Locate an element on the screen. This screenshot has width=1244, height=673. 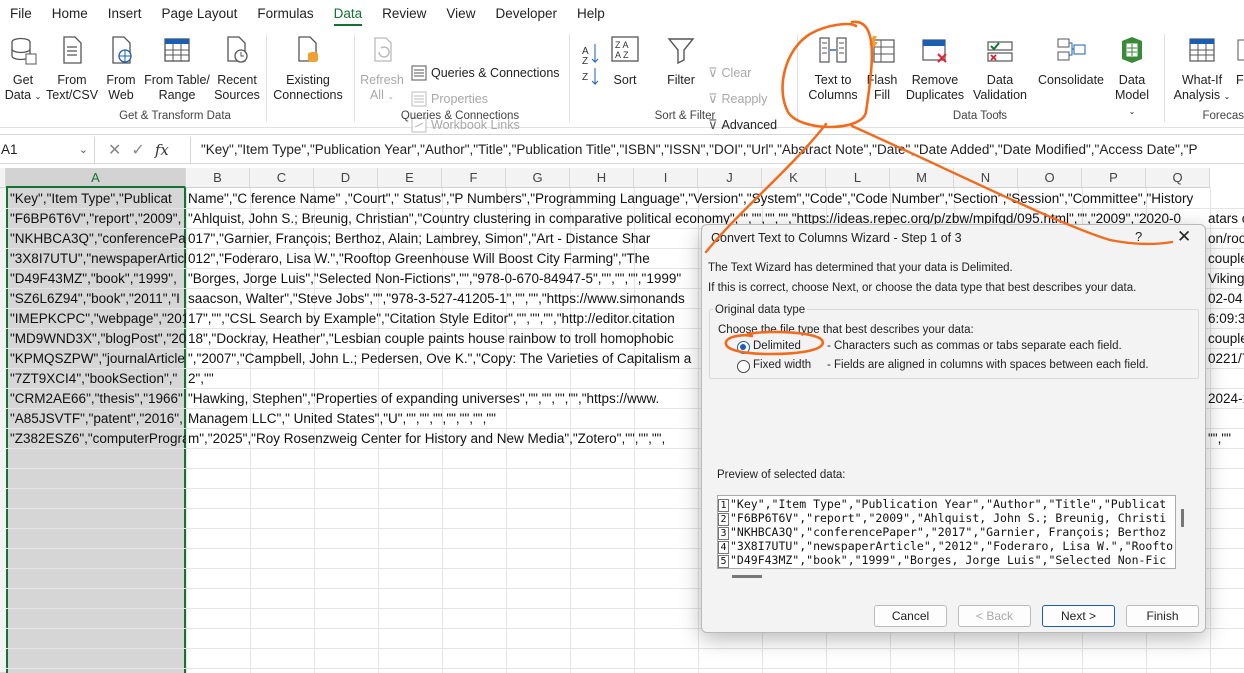
recent-sources-button: Recent Sources is located at coordinates (237, 68).